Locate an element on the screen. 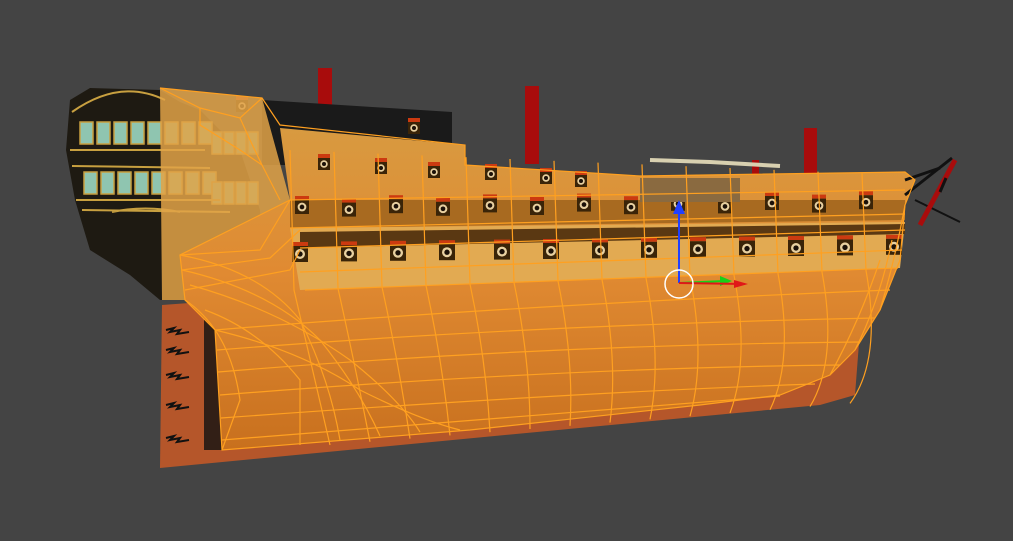 This screenshot has width=1013, height=541. main-mast is located at coordinates (532, 125).